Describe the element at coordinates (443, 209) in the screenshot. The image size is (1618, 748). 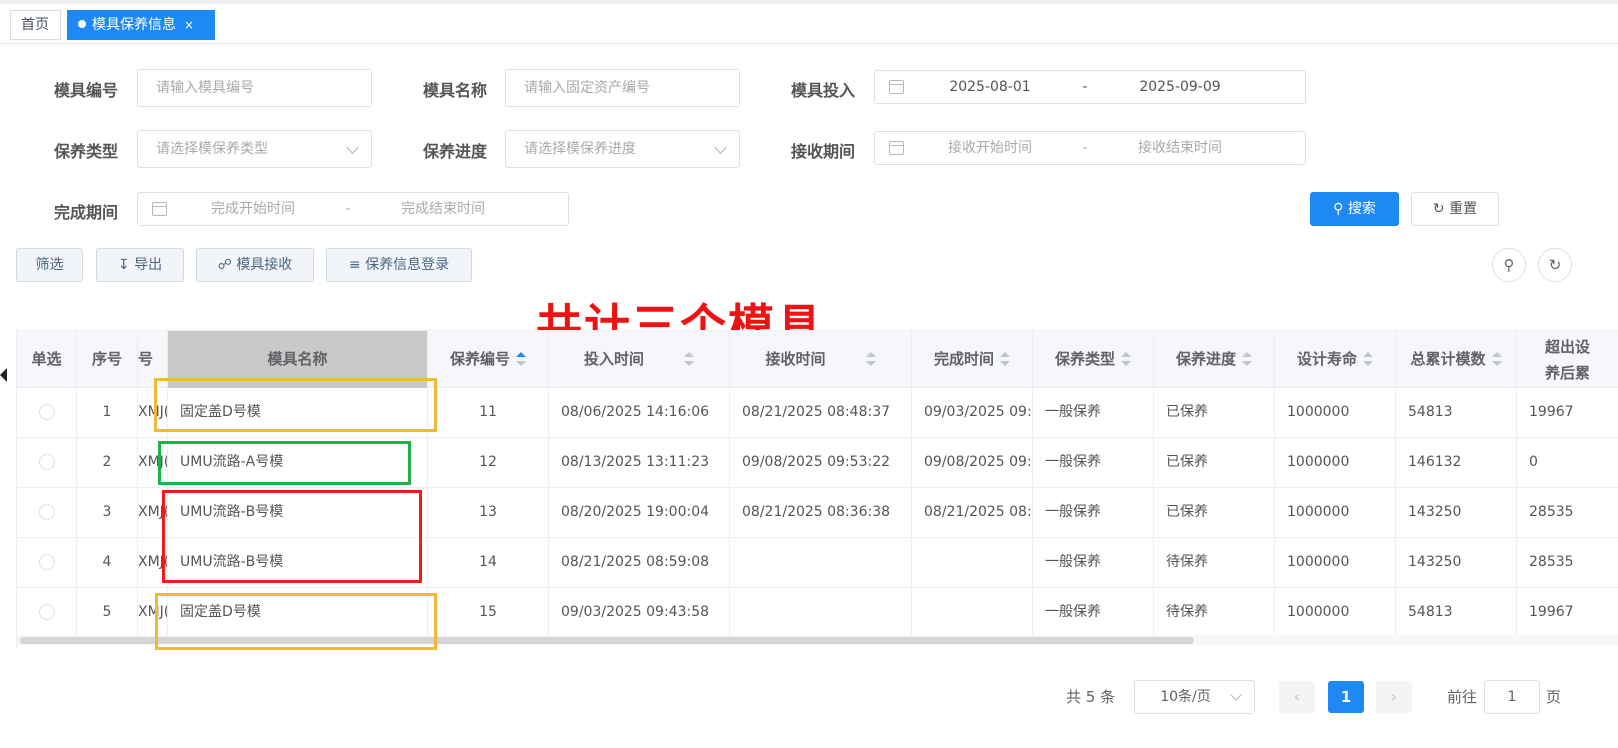
I see `complete-end: 完成结束时间` at that location.